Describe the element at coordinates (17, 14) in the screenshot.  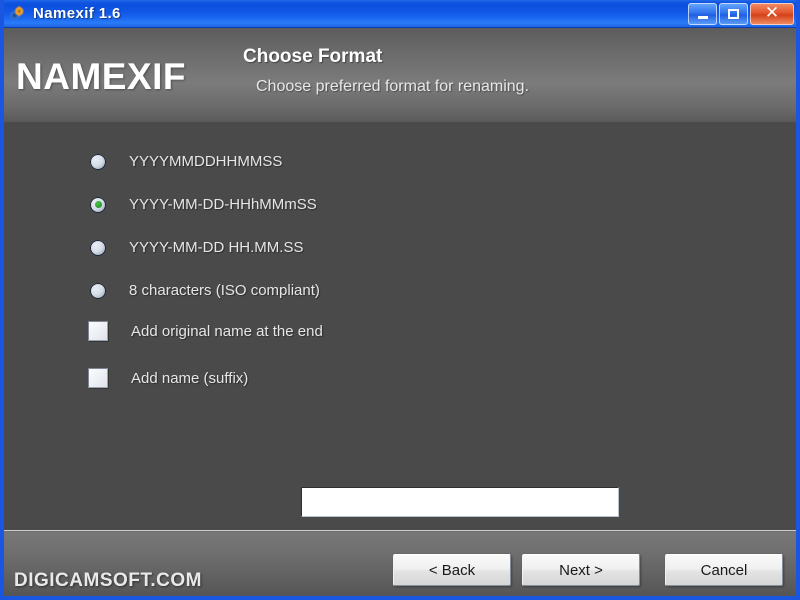
I see `gears-icon` at that location.